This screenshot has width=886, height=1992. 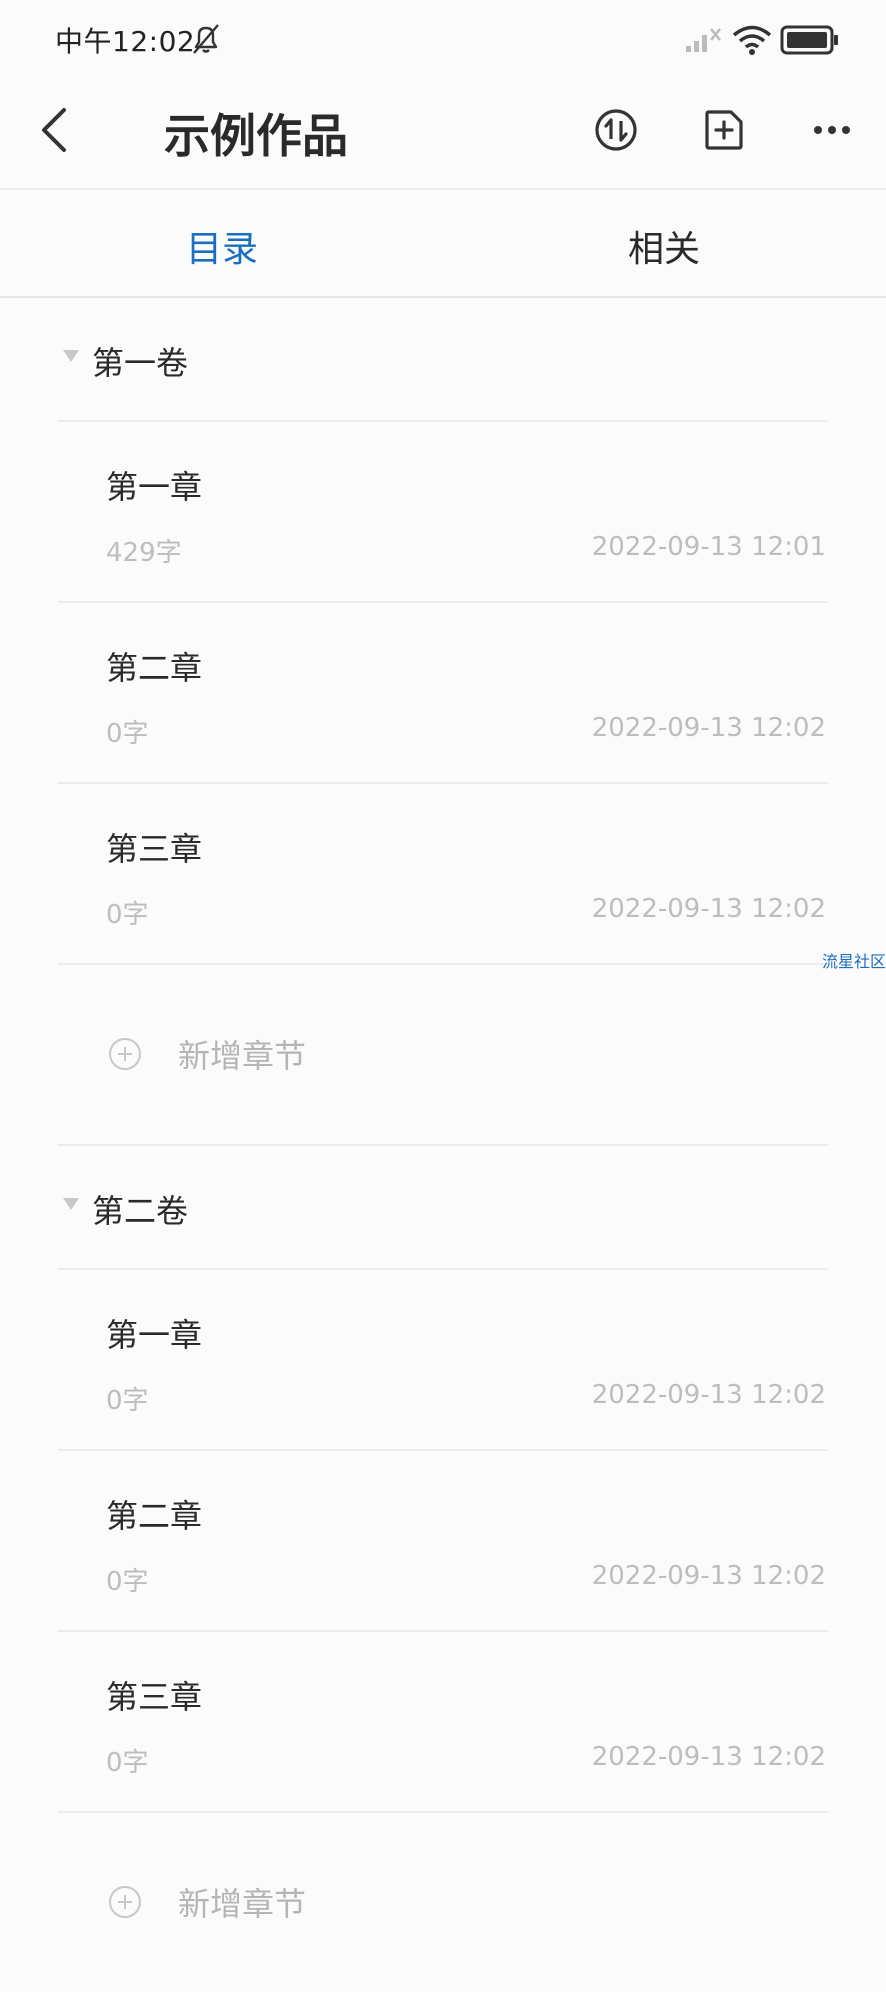 I want to click on watermark-text: 流星社区, so click(x=854, y=961).